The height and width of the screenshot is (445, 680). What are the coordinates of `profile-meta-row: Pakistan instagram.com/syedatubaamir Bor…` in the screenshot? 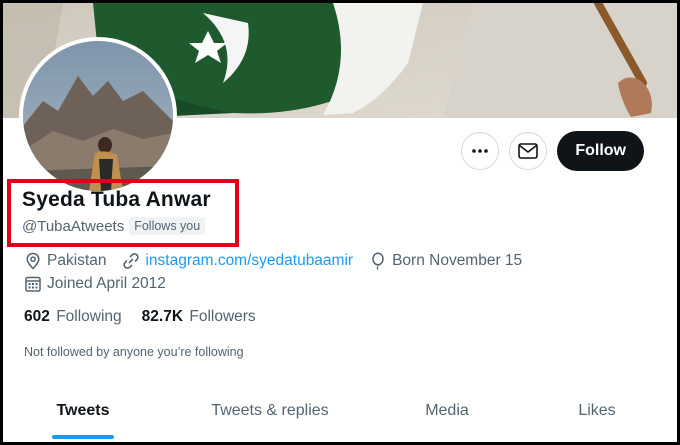 It's located at (281, 261).